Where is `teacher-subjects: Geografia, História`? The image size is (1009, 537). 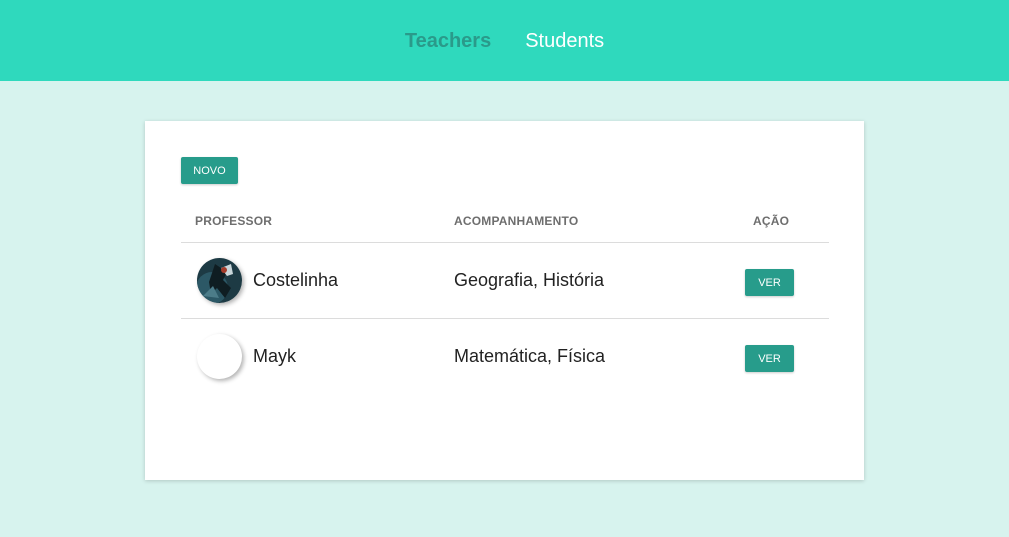
teacher-subjects: Geografia, História is located at coordinates (529, 280).